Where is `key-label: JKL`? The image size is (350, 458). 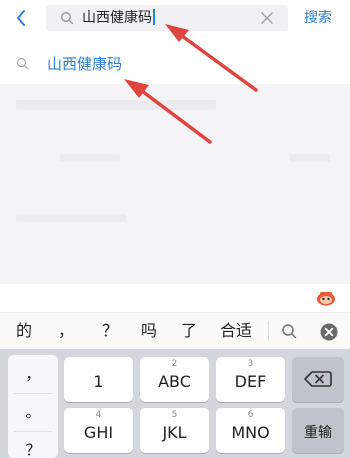 key-label: JKL is located at coordinates (174, 432).